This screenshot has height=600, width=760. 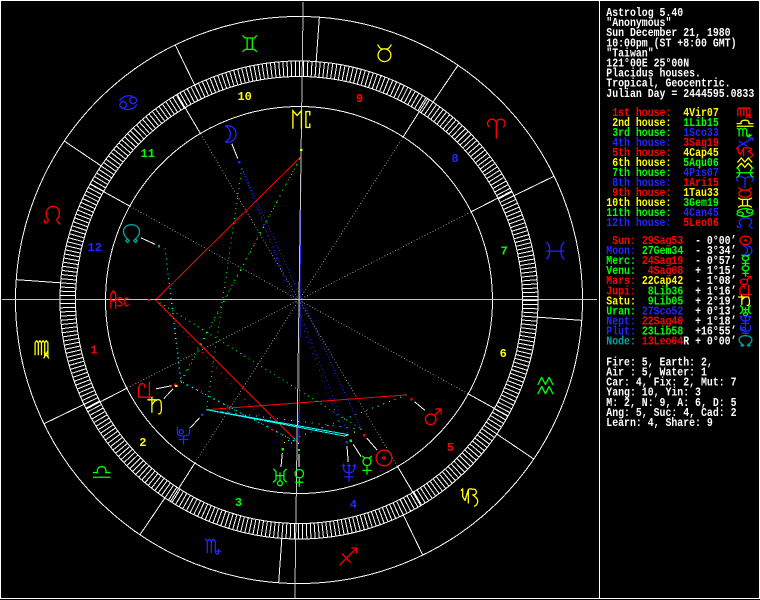 I want to click on svg-text: 3, so click(x=238, y=503).